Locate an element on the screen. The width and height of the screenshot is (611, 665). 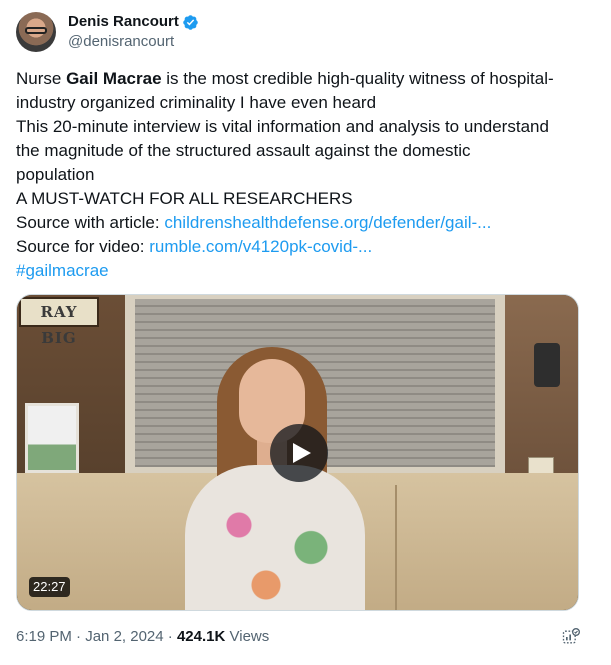
tweet-line-5: population is located at coordinates (55, 174).